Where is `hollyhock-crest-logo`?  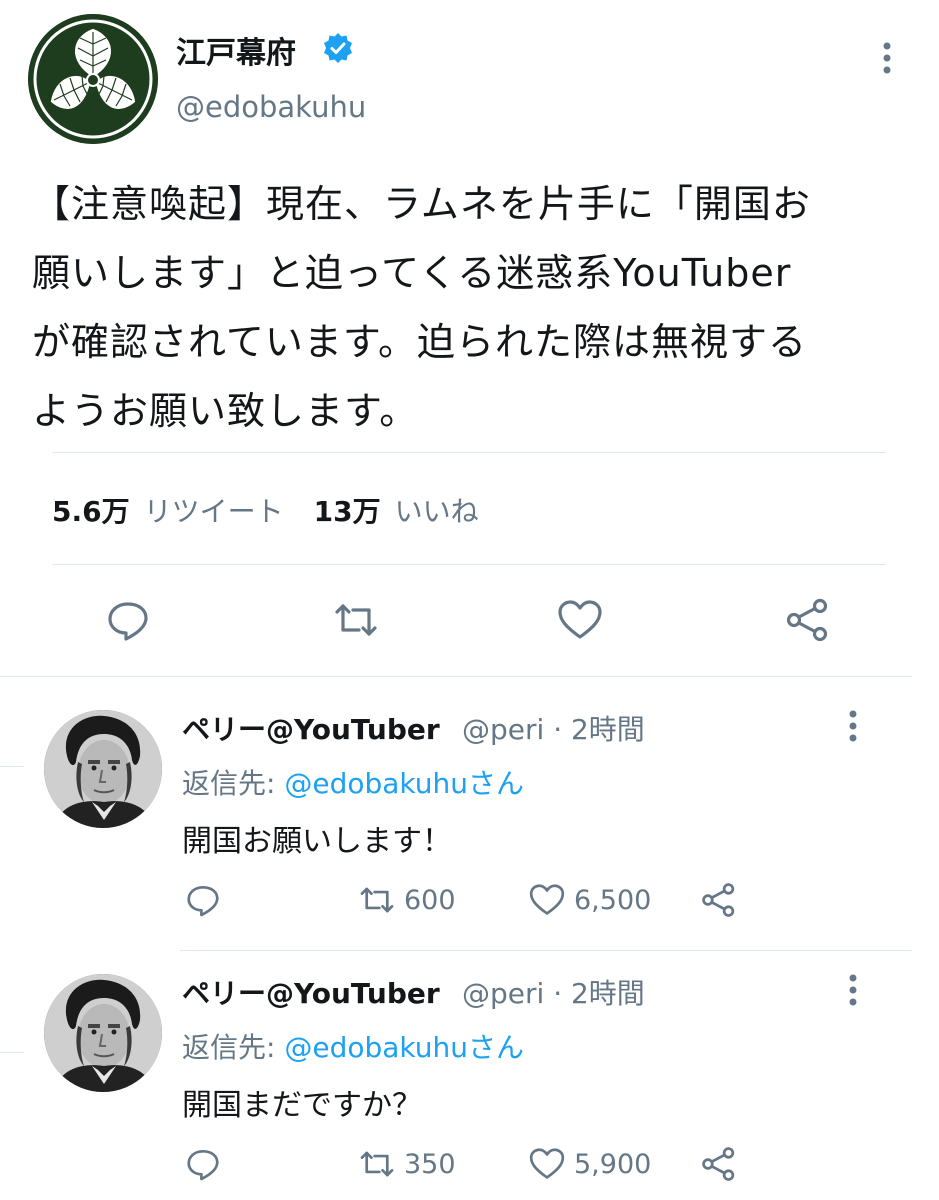 hollyhock-crest-logo is located at coordinates (93, 79).